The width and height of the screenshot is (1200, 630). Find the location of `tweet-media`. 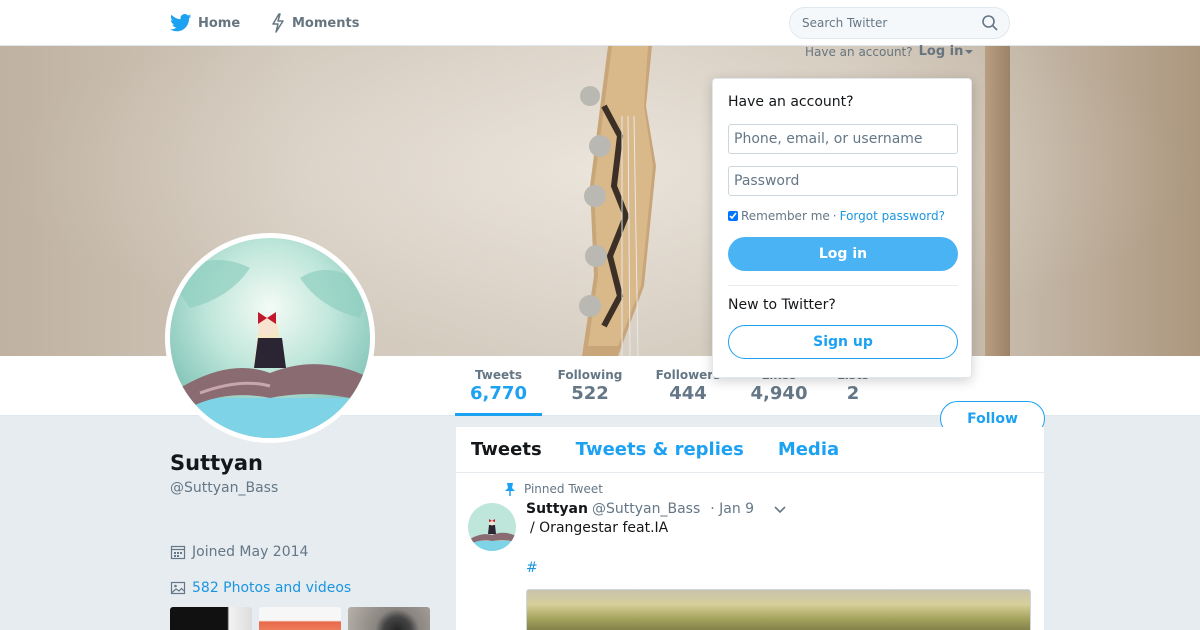

tweet-media is located at coordinates (778, 609).